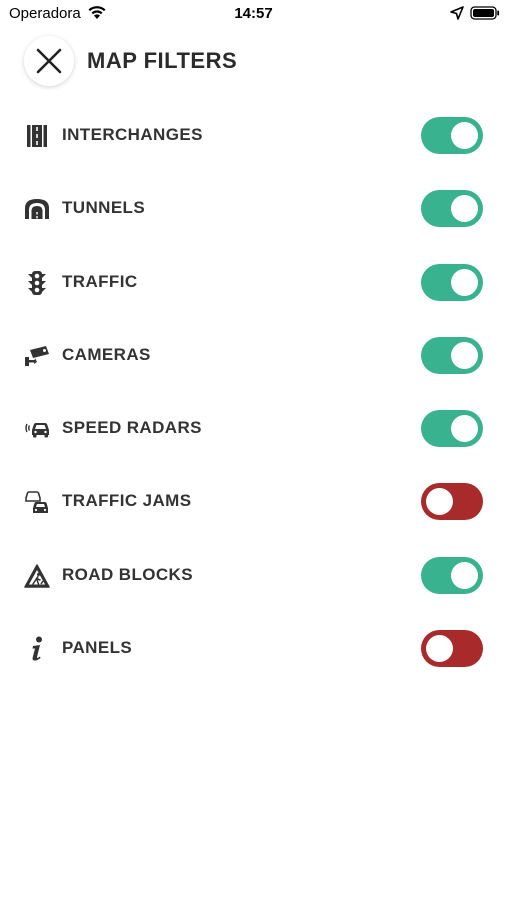 This screenshot has height=900, width=507. I want to click on tunnel-icon, so click(37, 209).